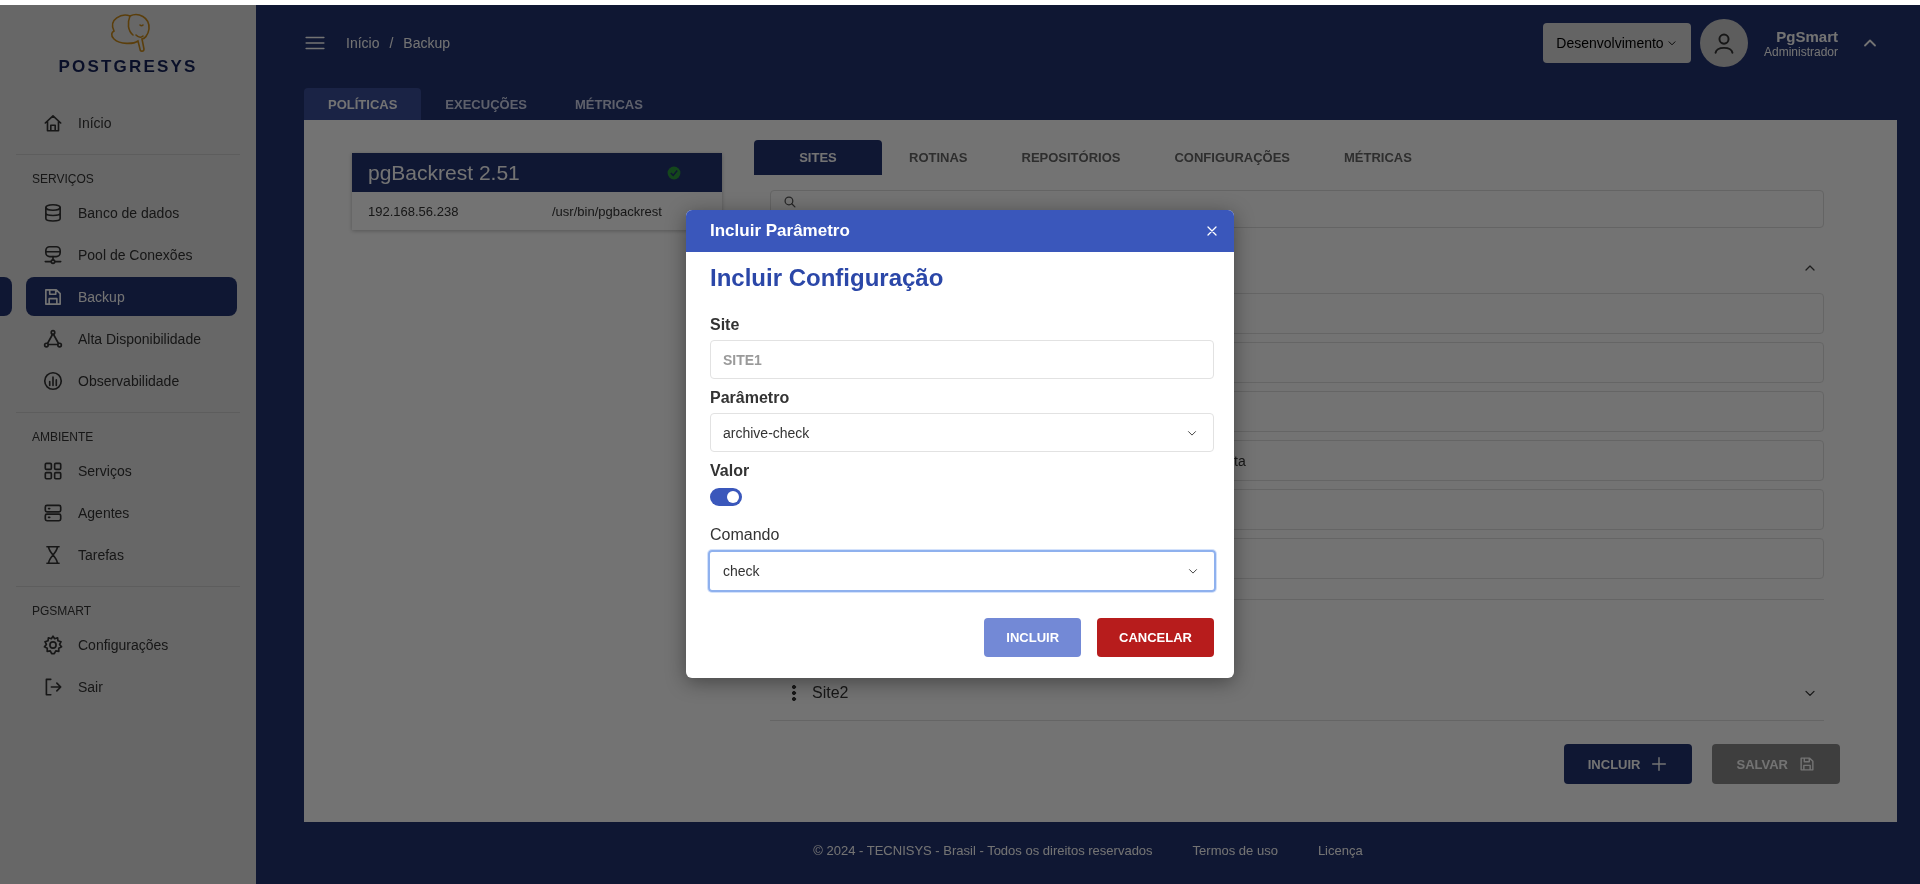 The image size is (1920, 884). Describe the element at coordinates (983, 850) in the screenshot. I see `copyright-text: © 2024 - TECNISYS - Brasil - Todos os direitos reservados` at that location.